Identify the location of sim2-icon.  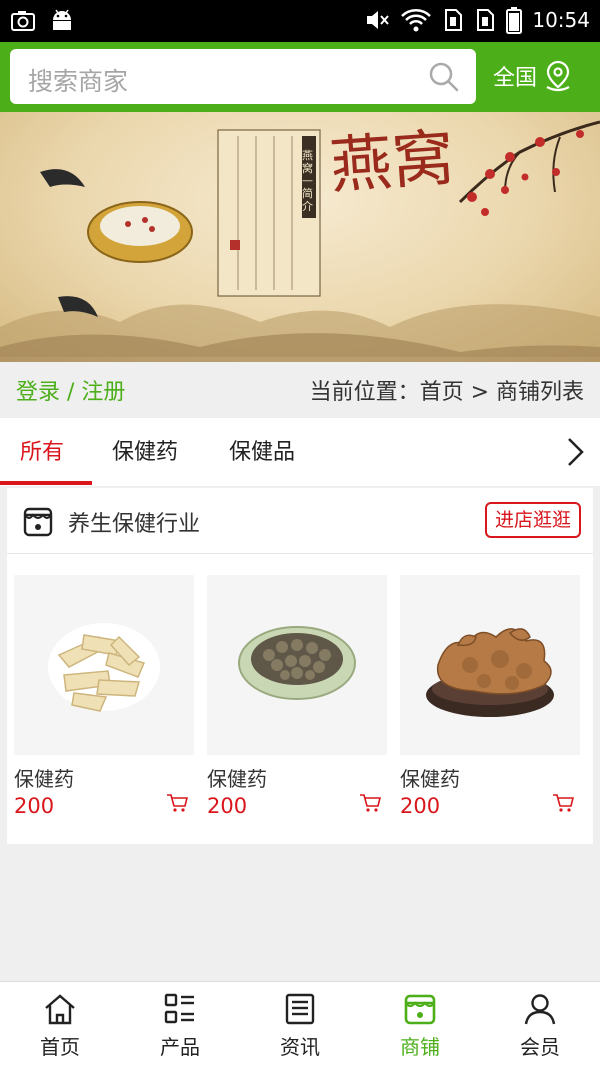
(486, 20).